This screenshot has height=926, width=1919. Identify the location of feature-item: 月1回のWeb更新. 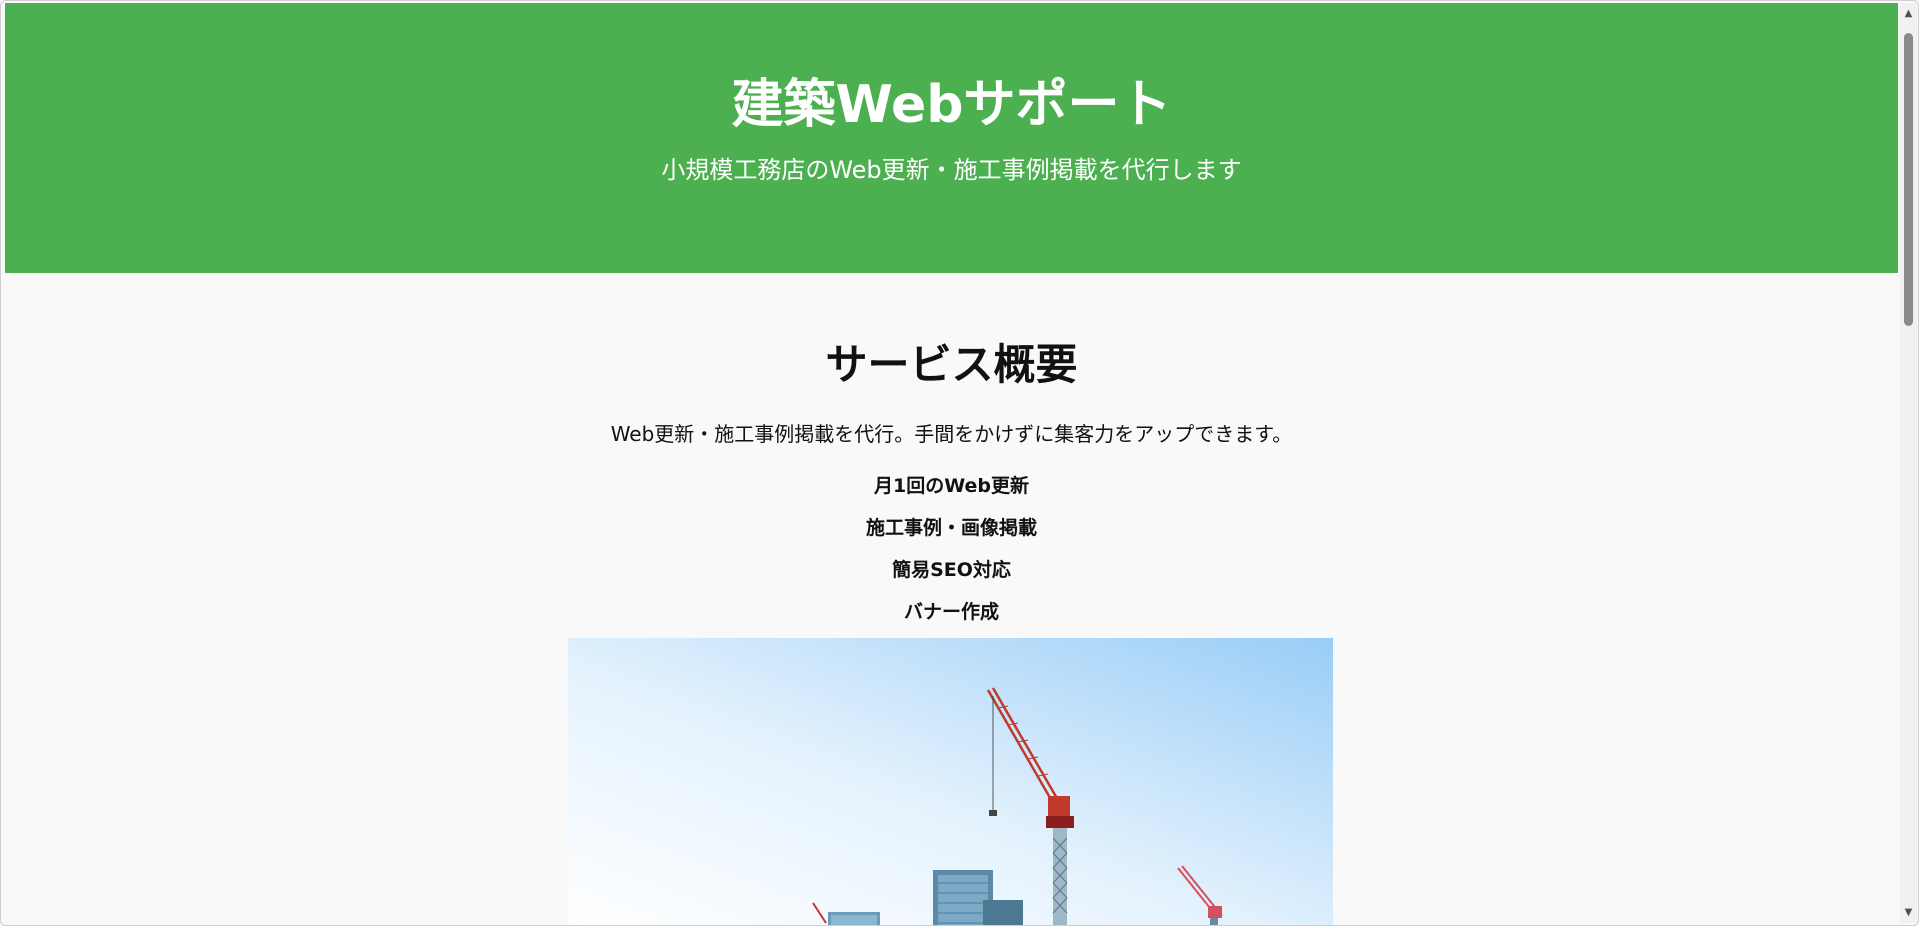
(951, 486).